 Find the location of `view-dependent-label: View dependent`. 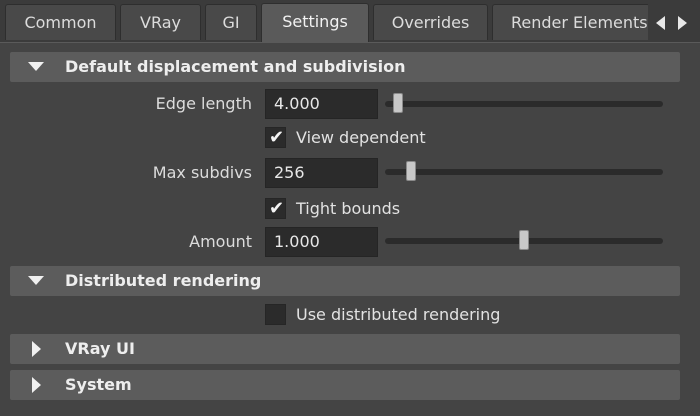

view-dependent-label: View dependent is located at coordinates (361, 137).